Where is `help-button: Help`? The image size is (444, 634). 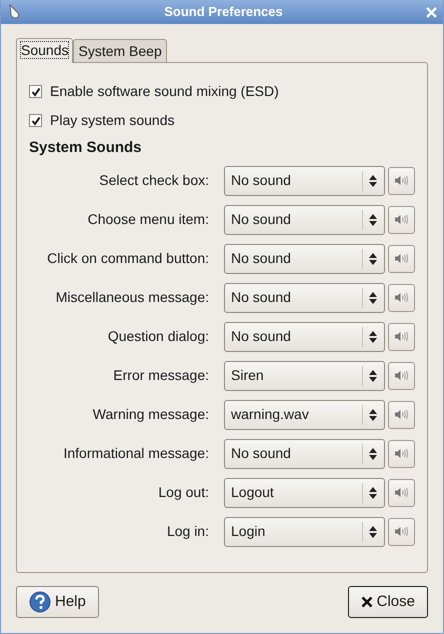
help-button: Help is located at coordinates (57, 602).